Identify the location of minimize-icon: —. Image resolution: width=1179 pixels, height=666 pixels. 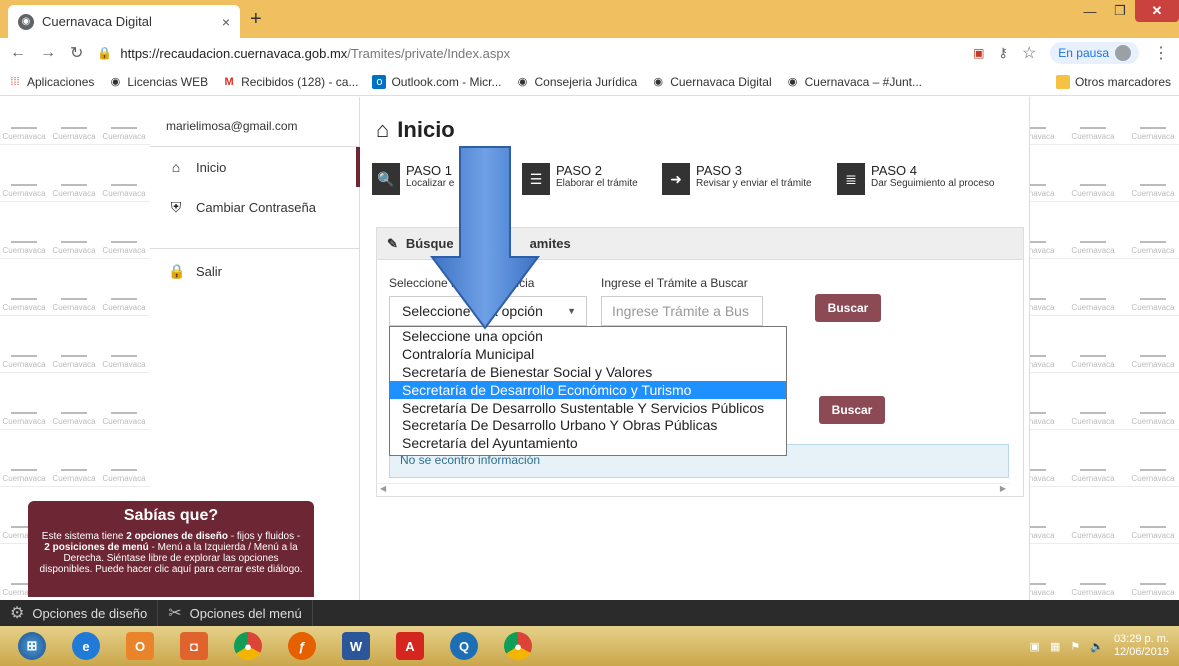
(1090, 11).